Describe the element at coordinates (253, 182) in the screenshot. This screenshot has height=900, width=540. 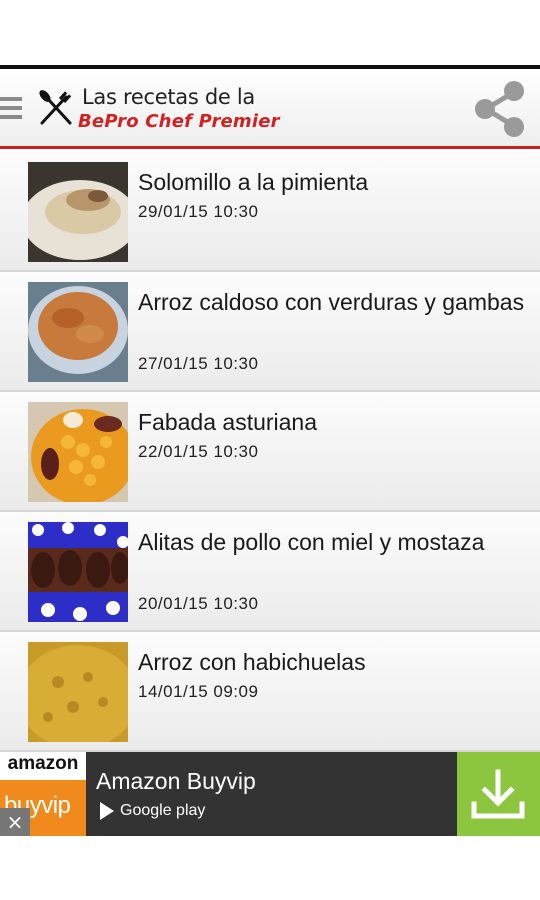
I see `recipe-title: Solomillo a la pimienta` at that location.